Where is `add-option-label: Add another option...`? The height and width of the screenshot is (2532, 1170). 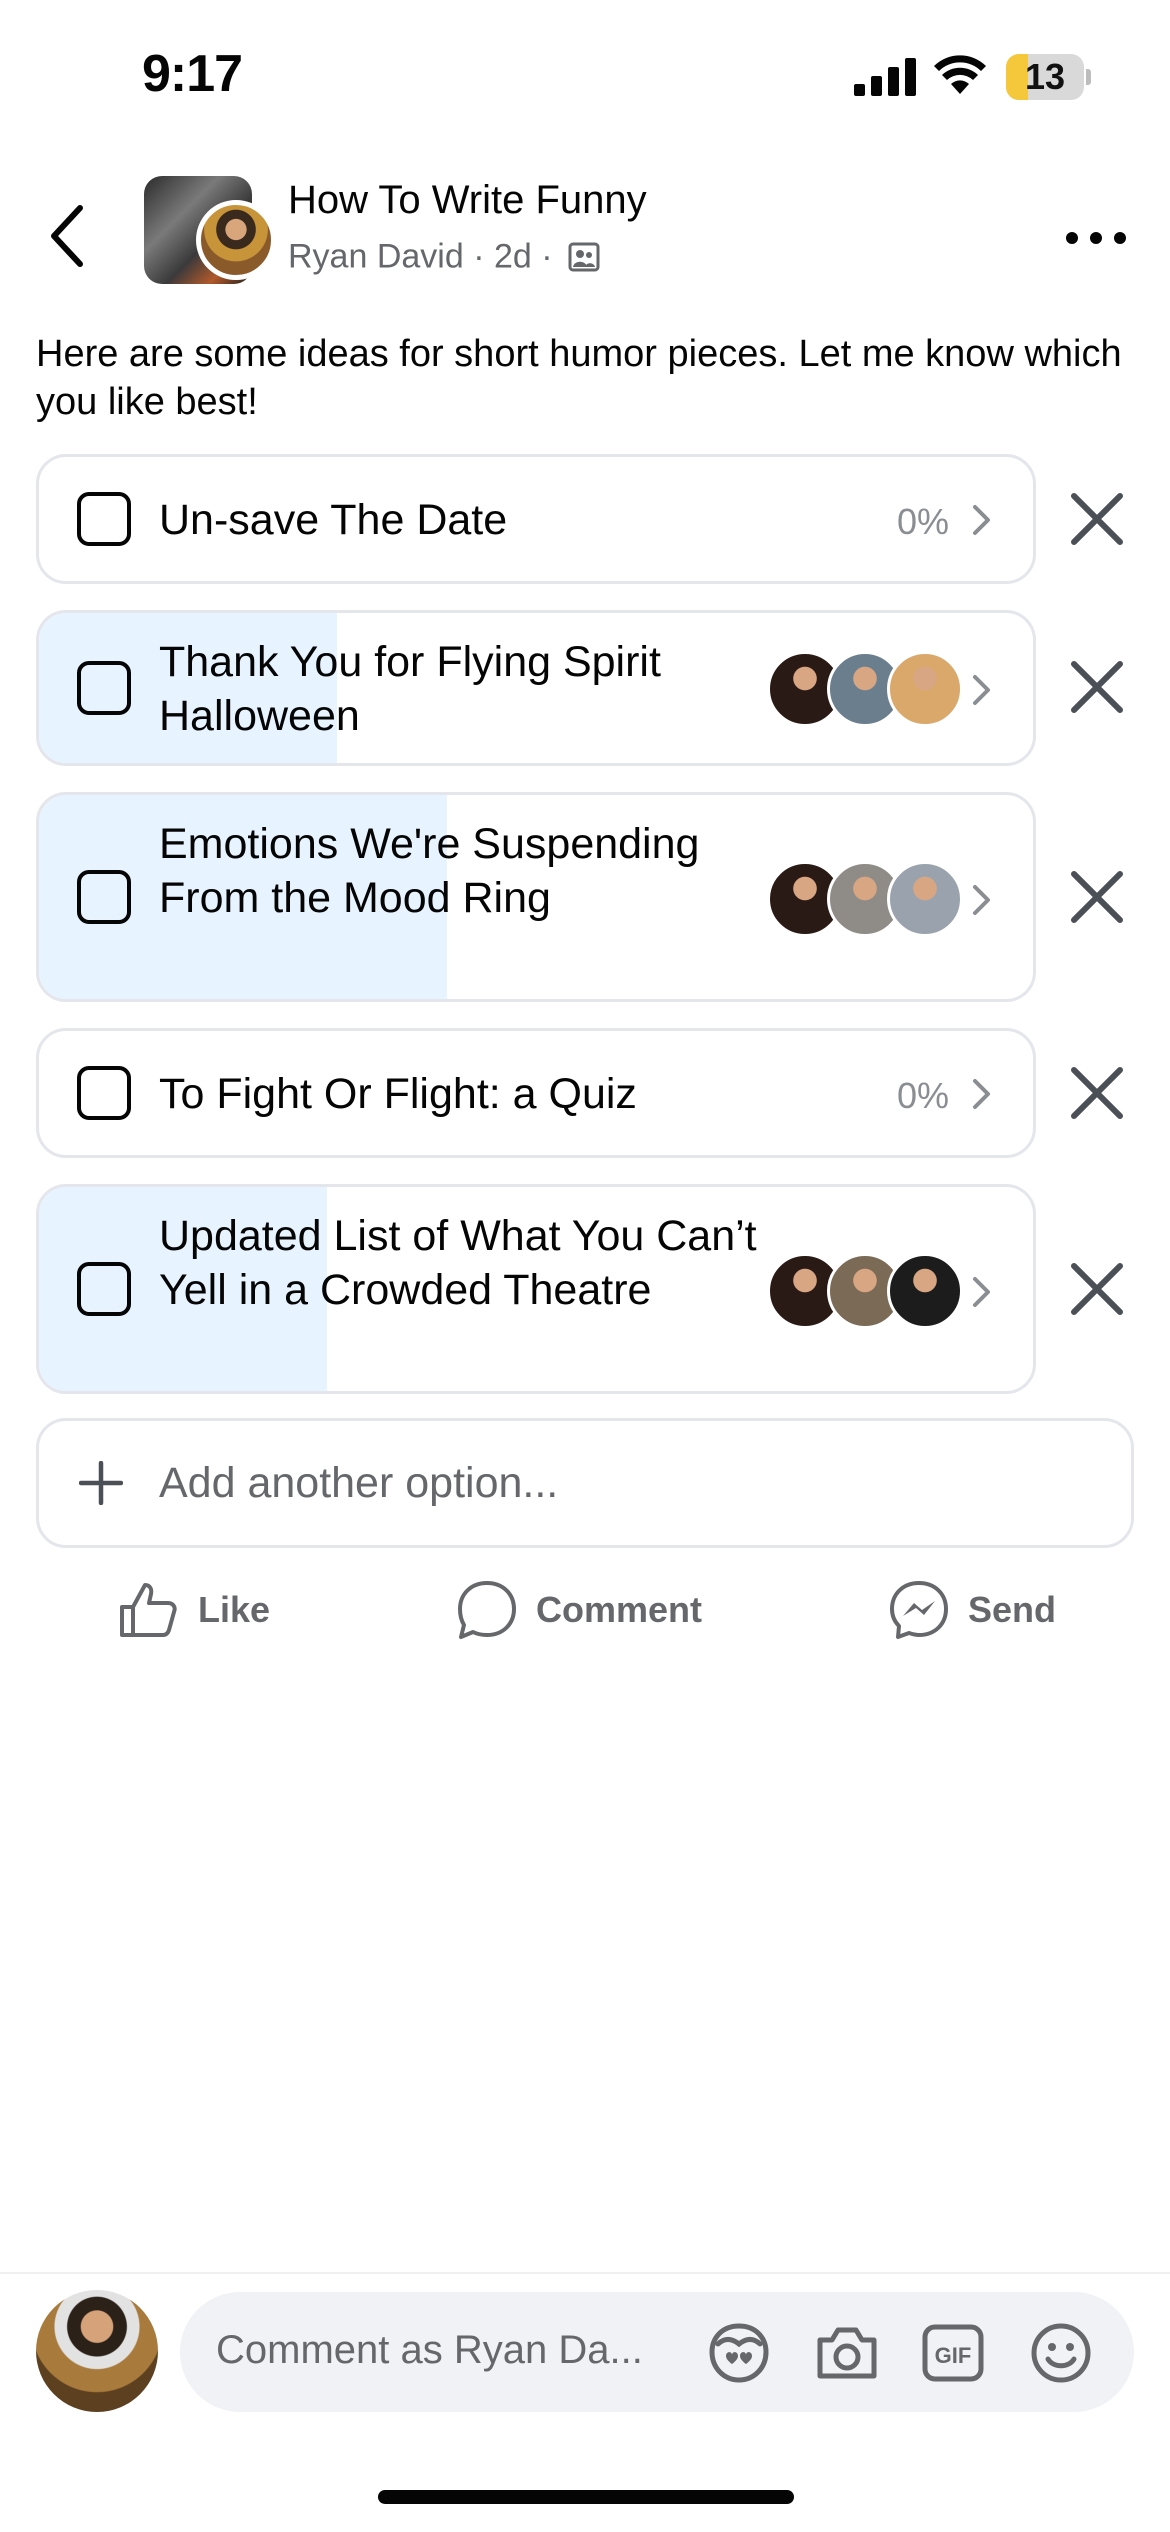
add-option-label: Add another option... is located at coordinates (359, 1483).